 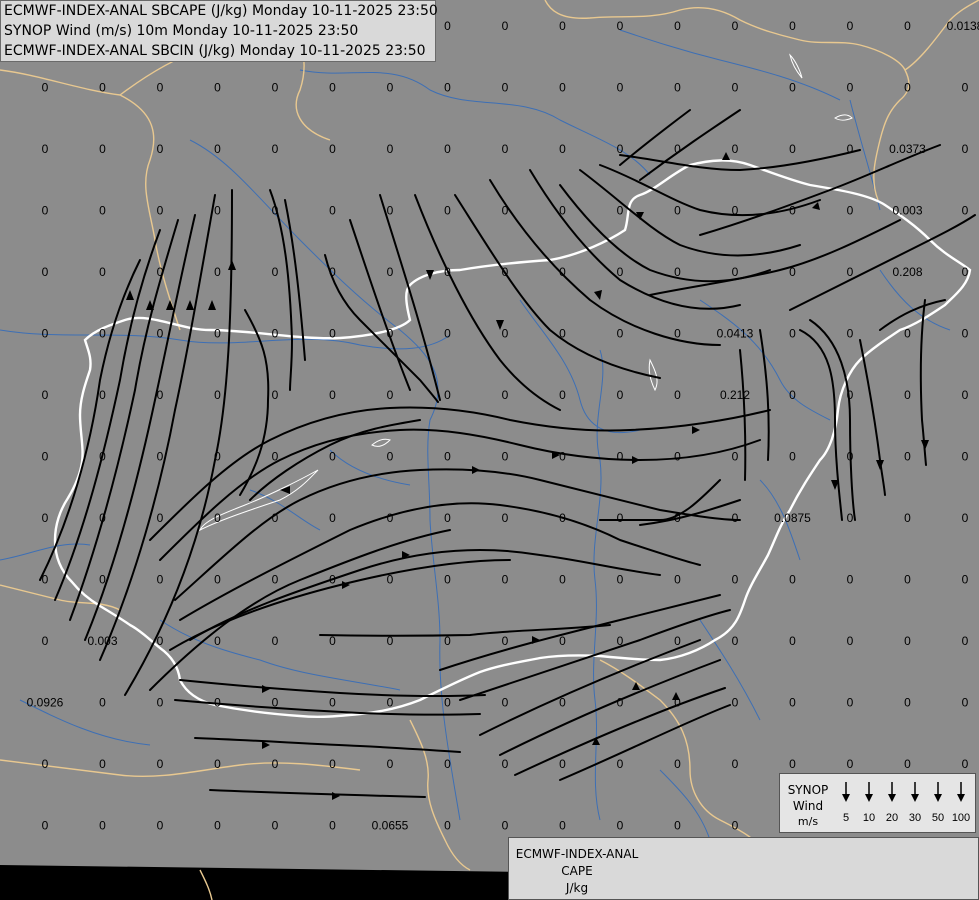 I want to click on wind-legend-speed: 10, so click(x=869, y=818).